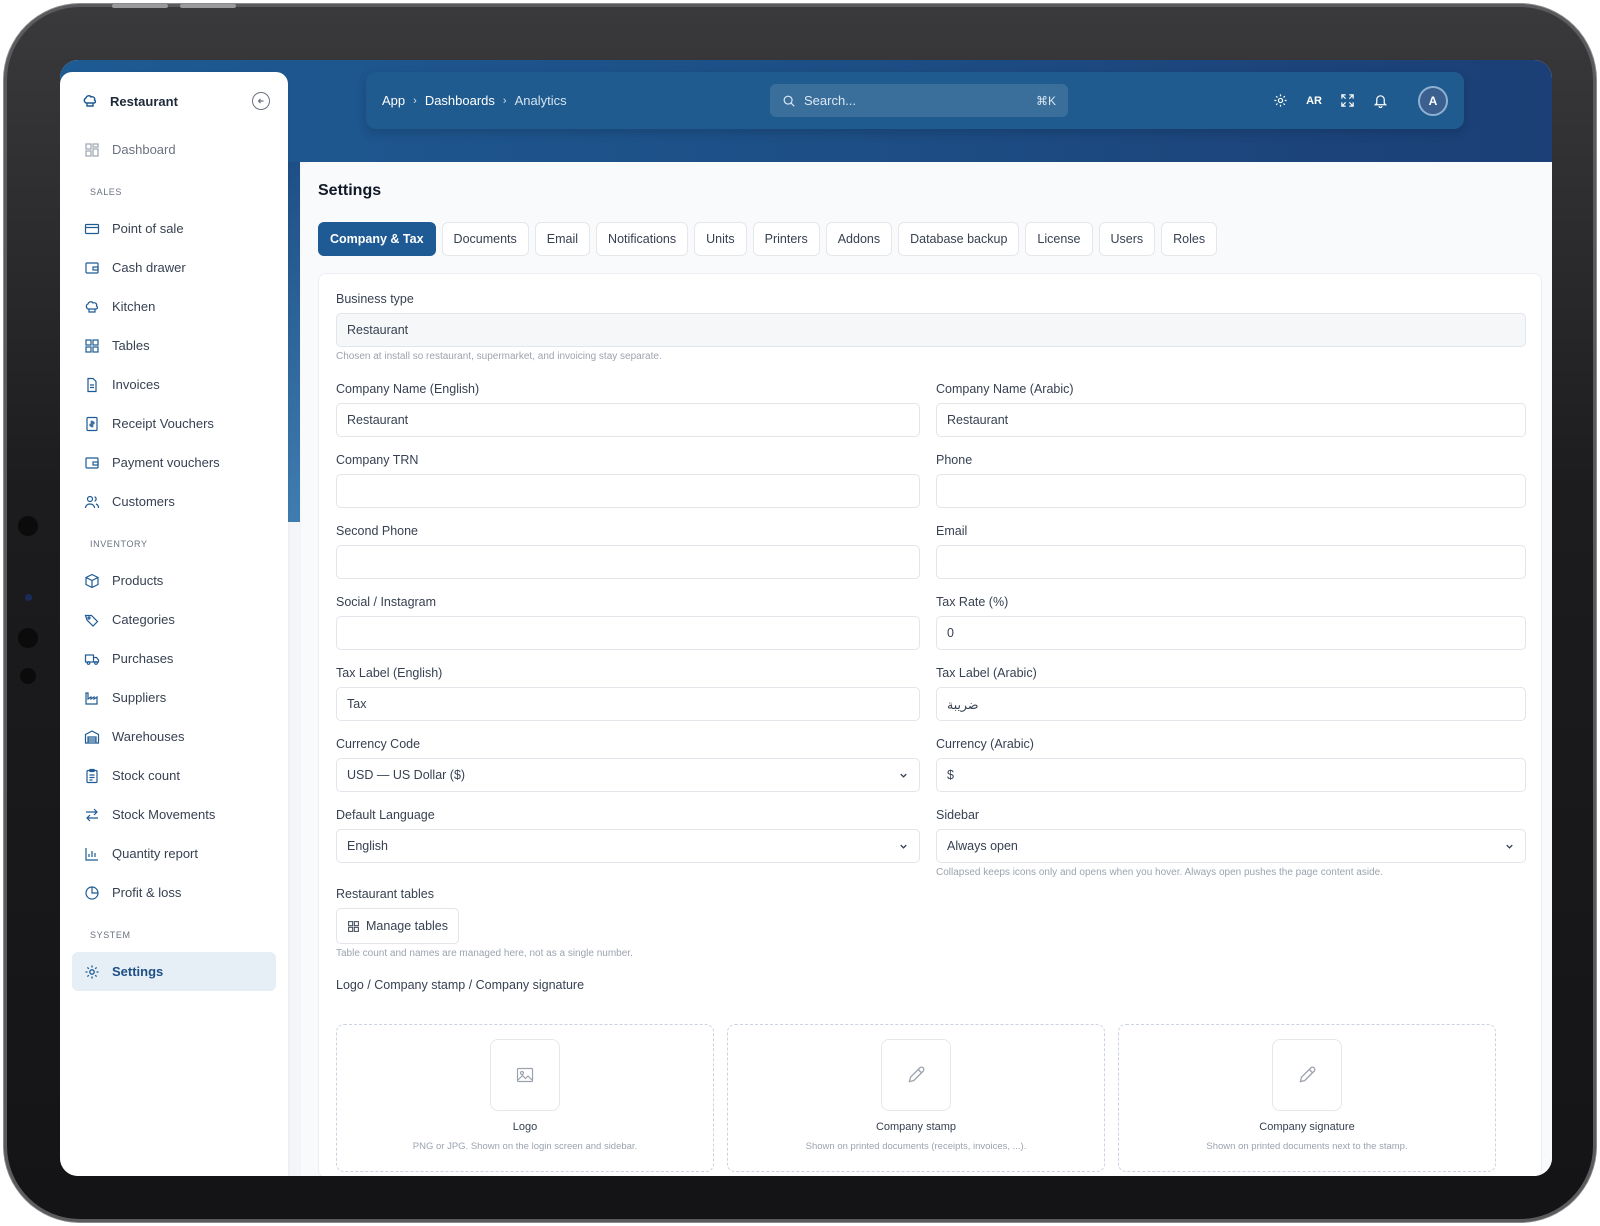  I want to click on second-phone-field: Second Phone, so click(628, 551).